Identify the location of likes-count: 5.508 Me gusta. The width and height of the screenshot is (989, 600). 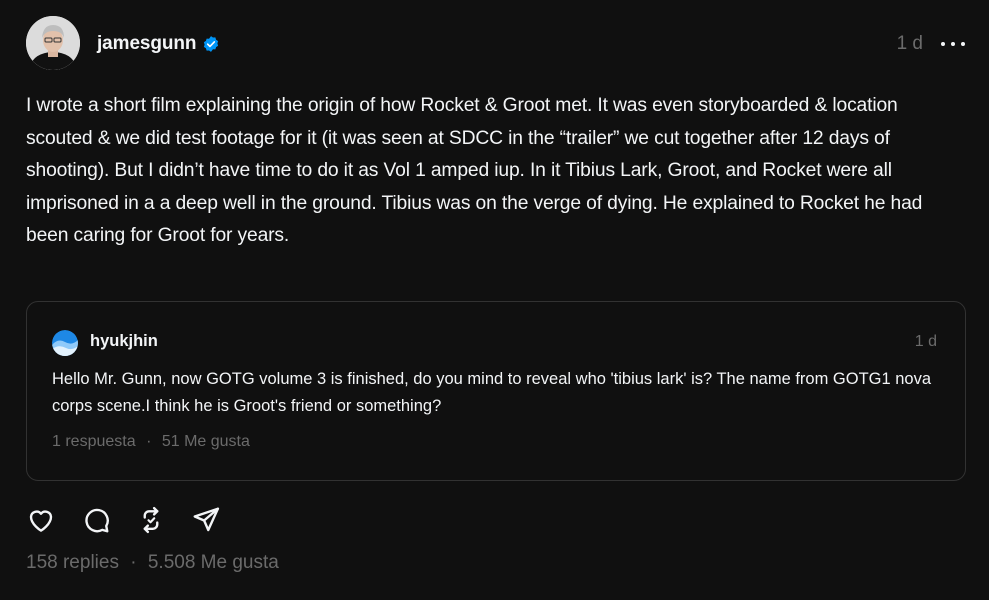
(213, 562).